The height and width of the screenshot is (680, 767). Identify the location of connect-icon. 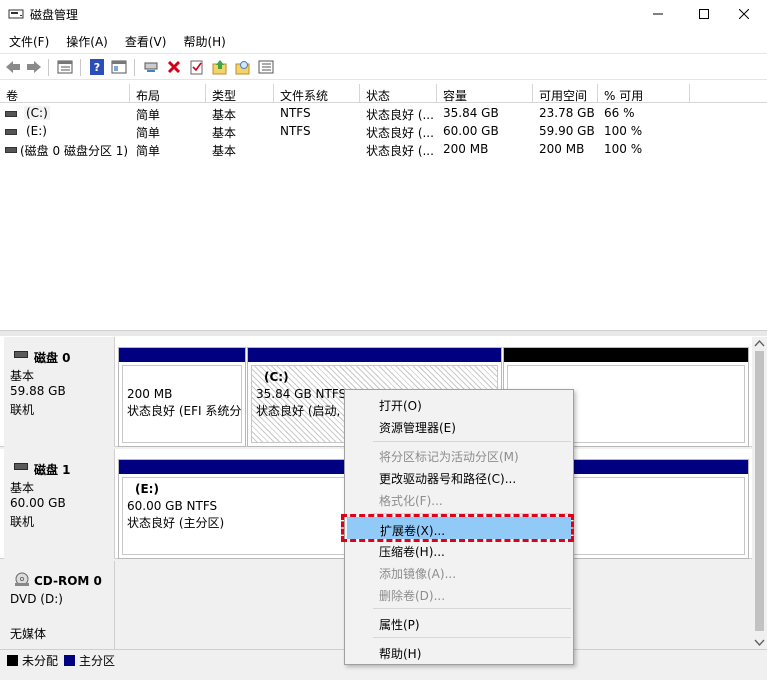
(151, 67).